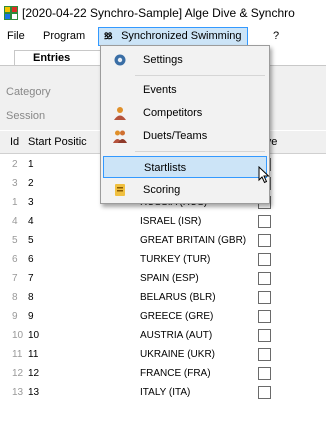 The image size is (326, 439). Describe the element at coordinates (34, 373) in the screenshot. I see `cell-start-position: 12` at that location.